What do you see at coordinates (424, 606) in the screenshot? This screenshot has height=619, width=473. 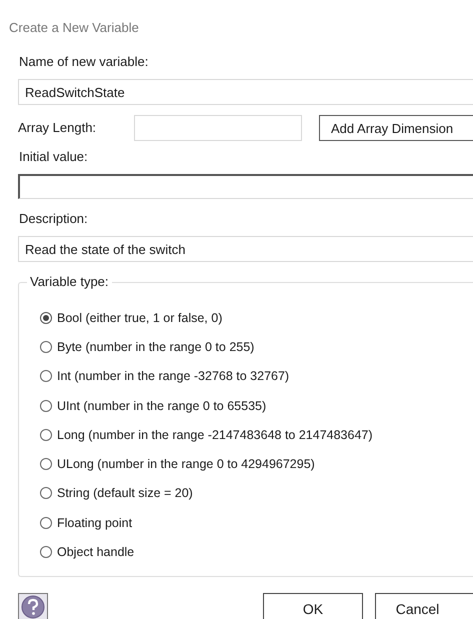 I see `cancel-button: Cancel` at bounding box center [424, 606].